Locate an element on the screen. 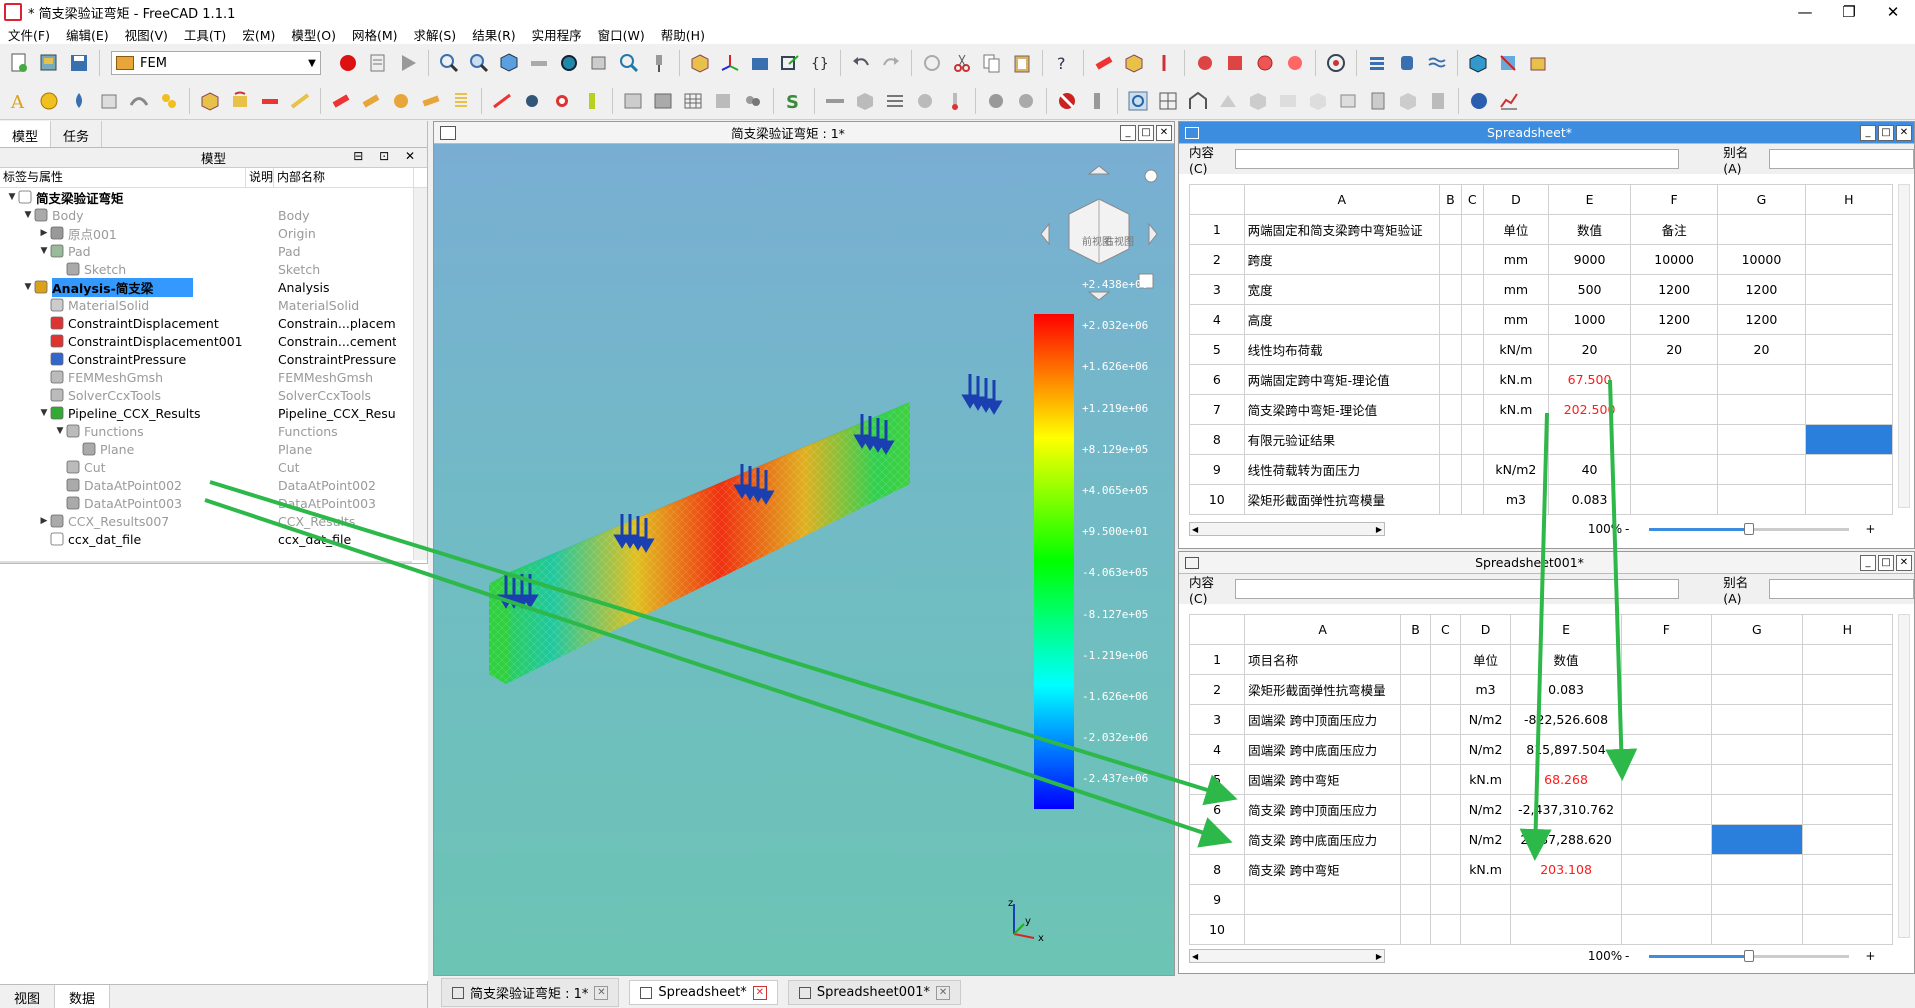 This screenshot has height=1008, width=1915. tree-item: ▶ CCX_Results007 CCX_Results is located at coordinates (213, 521).